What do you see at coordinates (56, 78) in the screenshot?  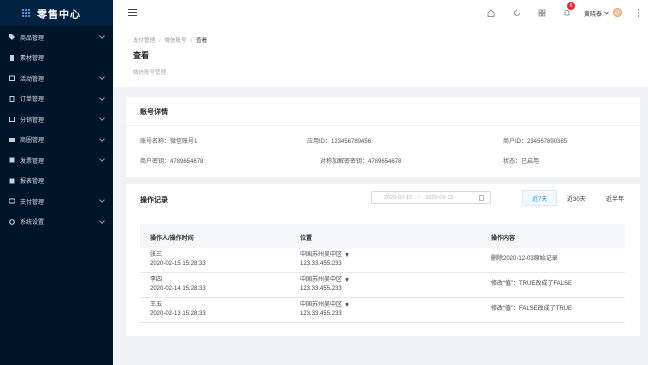 I see `sidebar-item-activity: 活动管理` at bounding box center [56, 78].